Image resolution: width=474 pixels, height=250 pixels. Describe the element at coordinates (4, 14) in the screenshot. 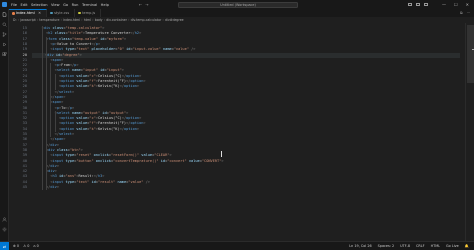

I see `explorer-icon` at that location.